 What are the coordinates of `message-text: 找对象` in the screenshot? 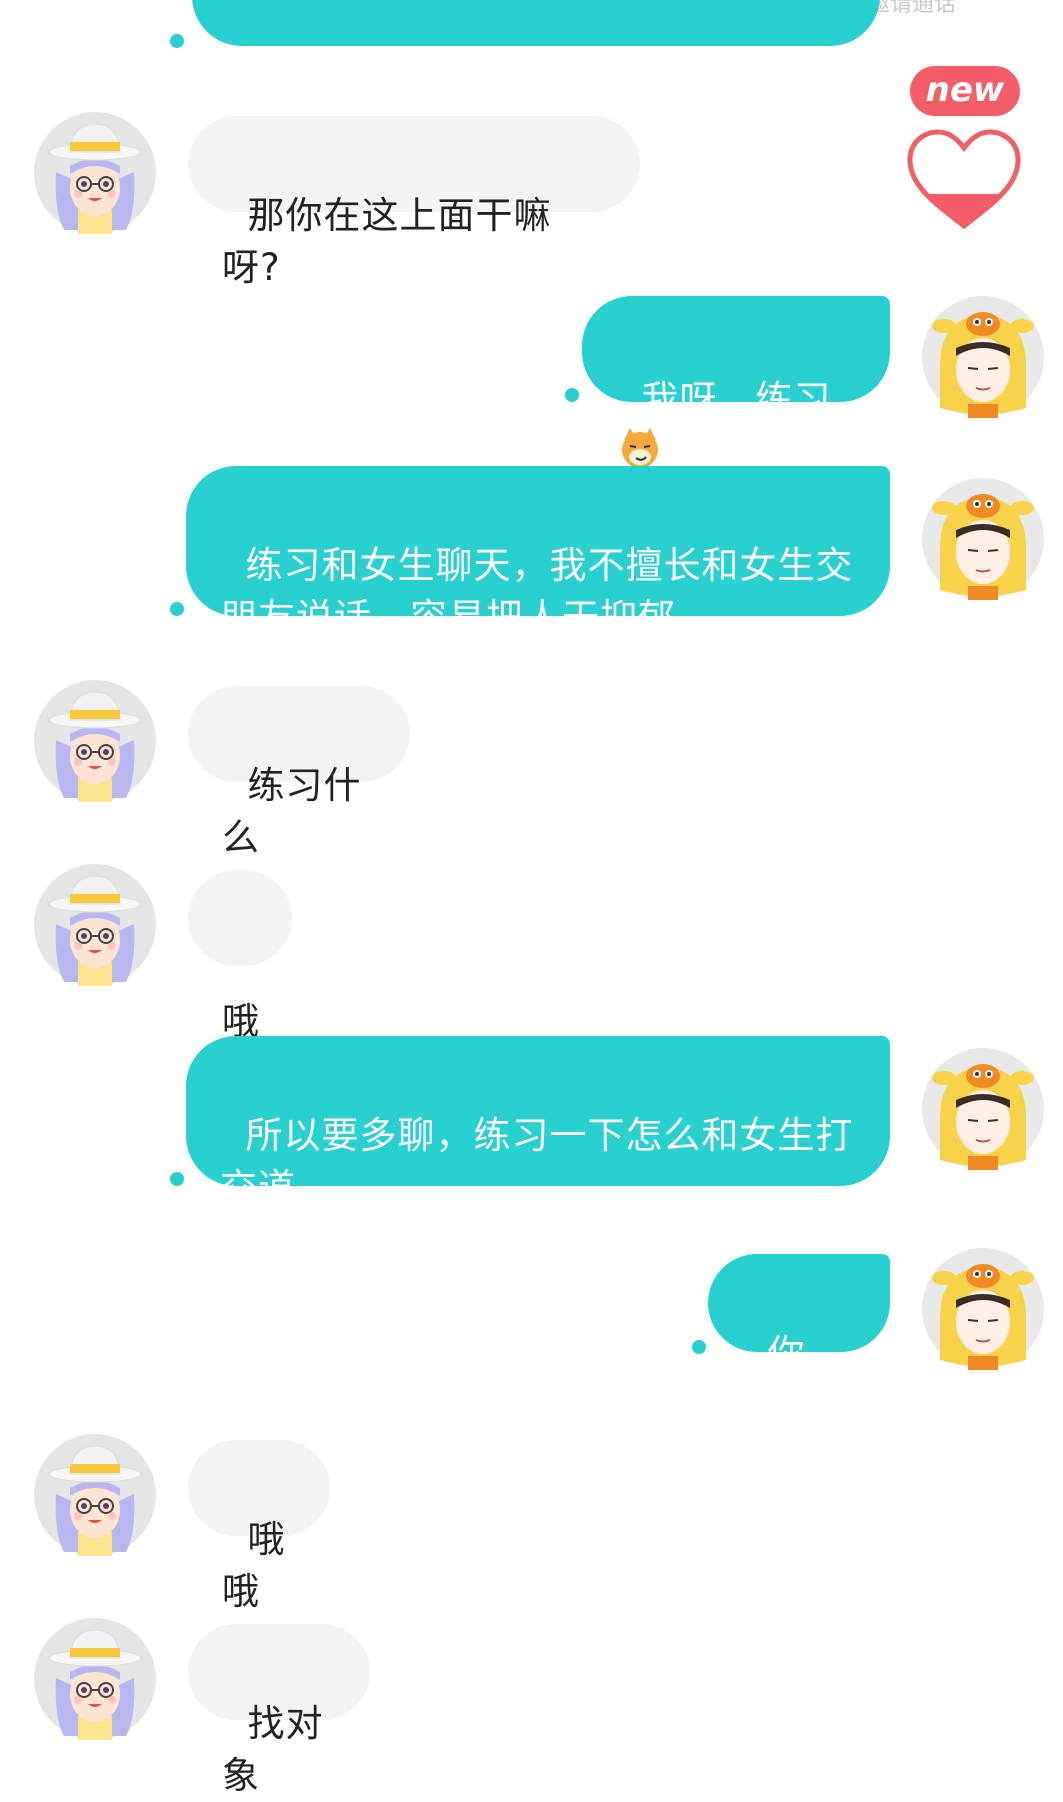 It's located at (273, 1749).